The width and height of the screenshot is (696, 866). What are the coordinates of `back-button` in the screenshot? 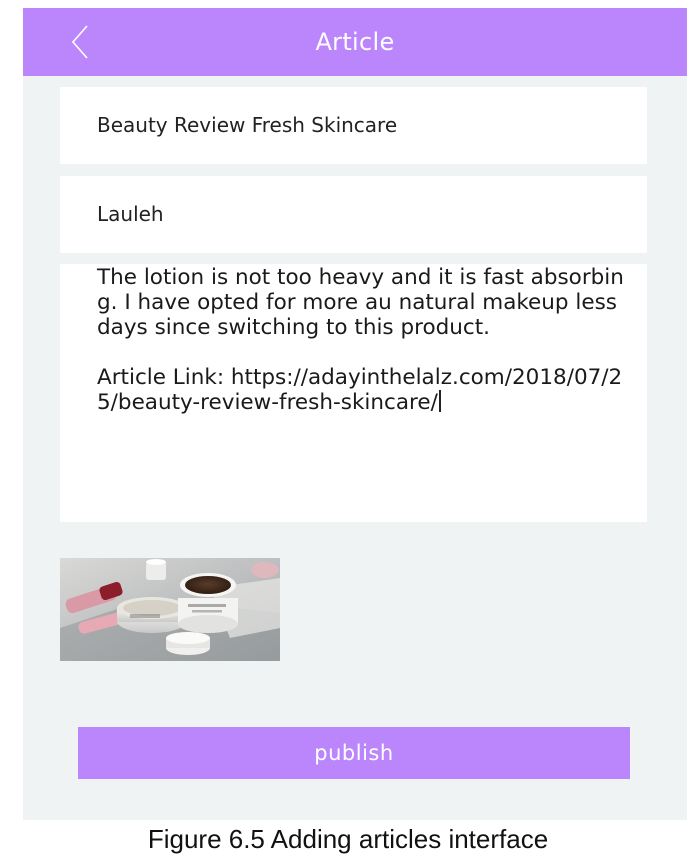 It's located at (83, 42).